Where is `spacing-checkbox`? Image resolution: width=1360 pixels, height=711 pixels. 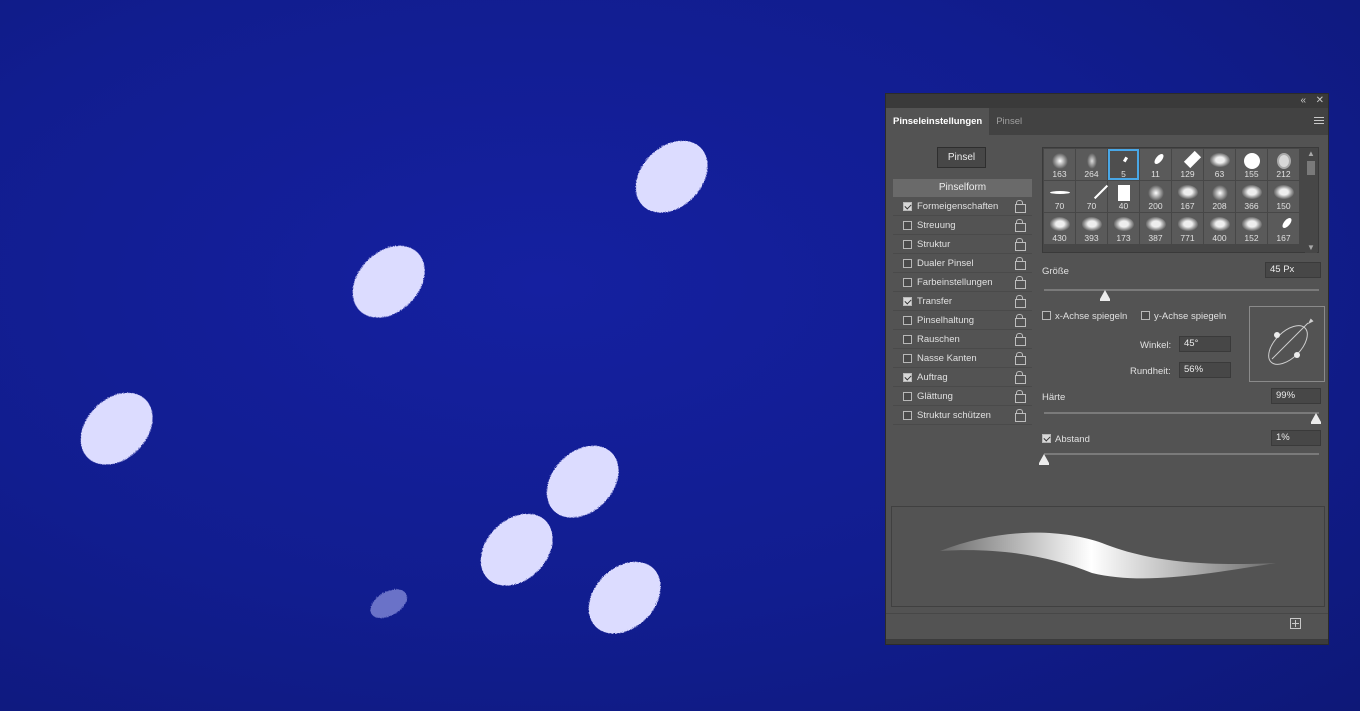
spacing-checkbox is located at coordinates (1046, 438).